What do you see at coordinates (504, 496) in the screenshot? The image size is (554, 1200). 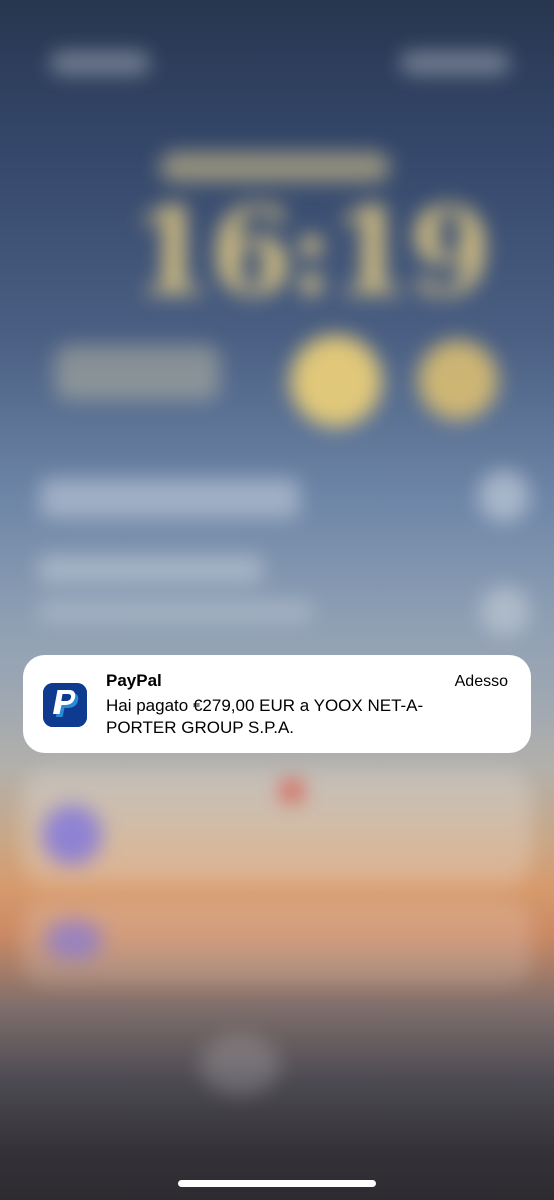 I see `blurred-clear-button` at bounding box center [504, 496].